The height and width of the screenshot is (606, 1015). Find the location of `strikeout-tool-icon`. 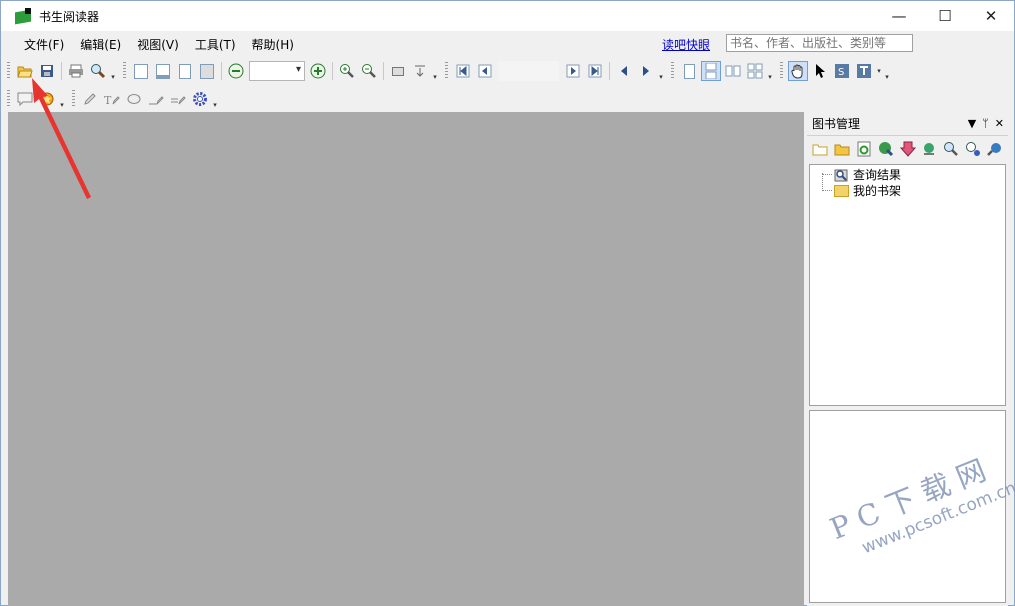

strikeout-tool-icon is located at coordinates (178, 99).